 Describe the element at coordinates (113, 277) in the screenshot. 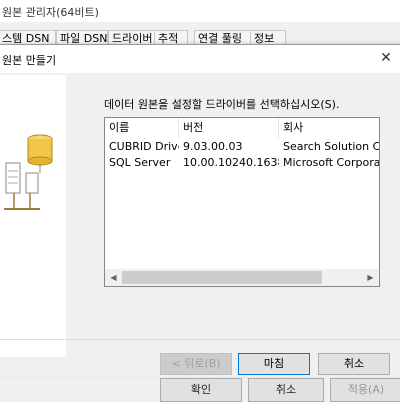

I see `scroll-left-icon: ◀` at that location.